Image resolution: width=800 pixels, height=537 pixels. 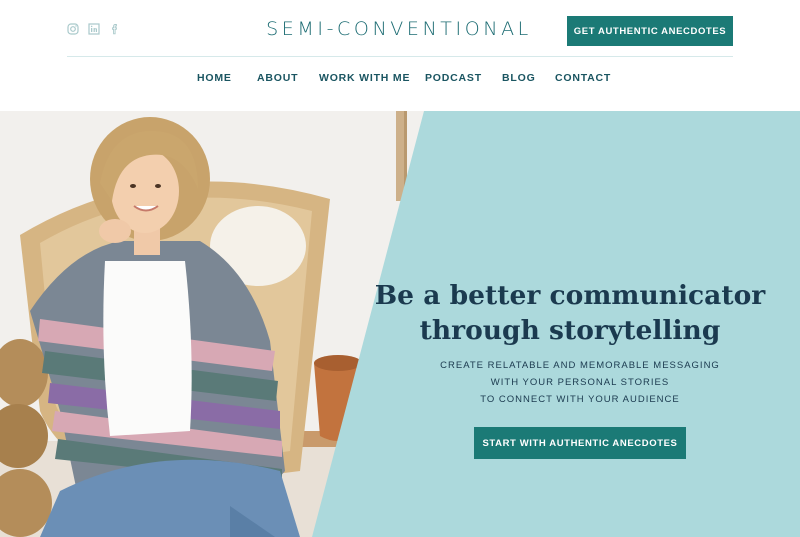 What do you see at coordinates (650, 31) in the screenshot?
I see `get-authentic-anecdotes-button: GET AUTHENTIC ANECDOTES` at bounding box center [650, 31].